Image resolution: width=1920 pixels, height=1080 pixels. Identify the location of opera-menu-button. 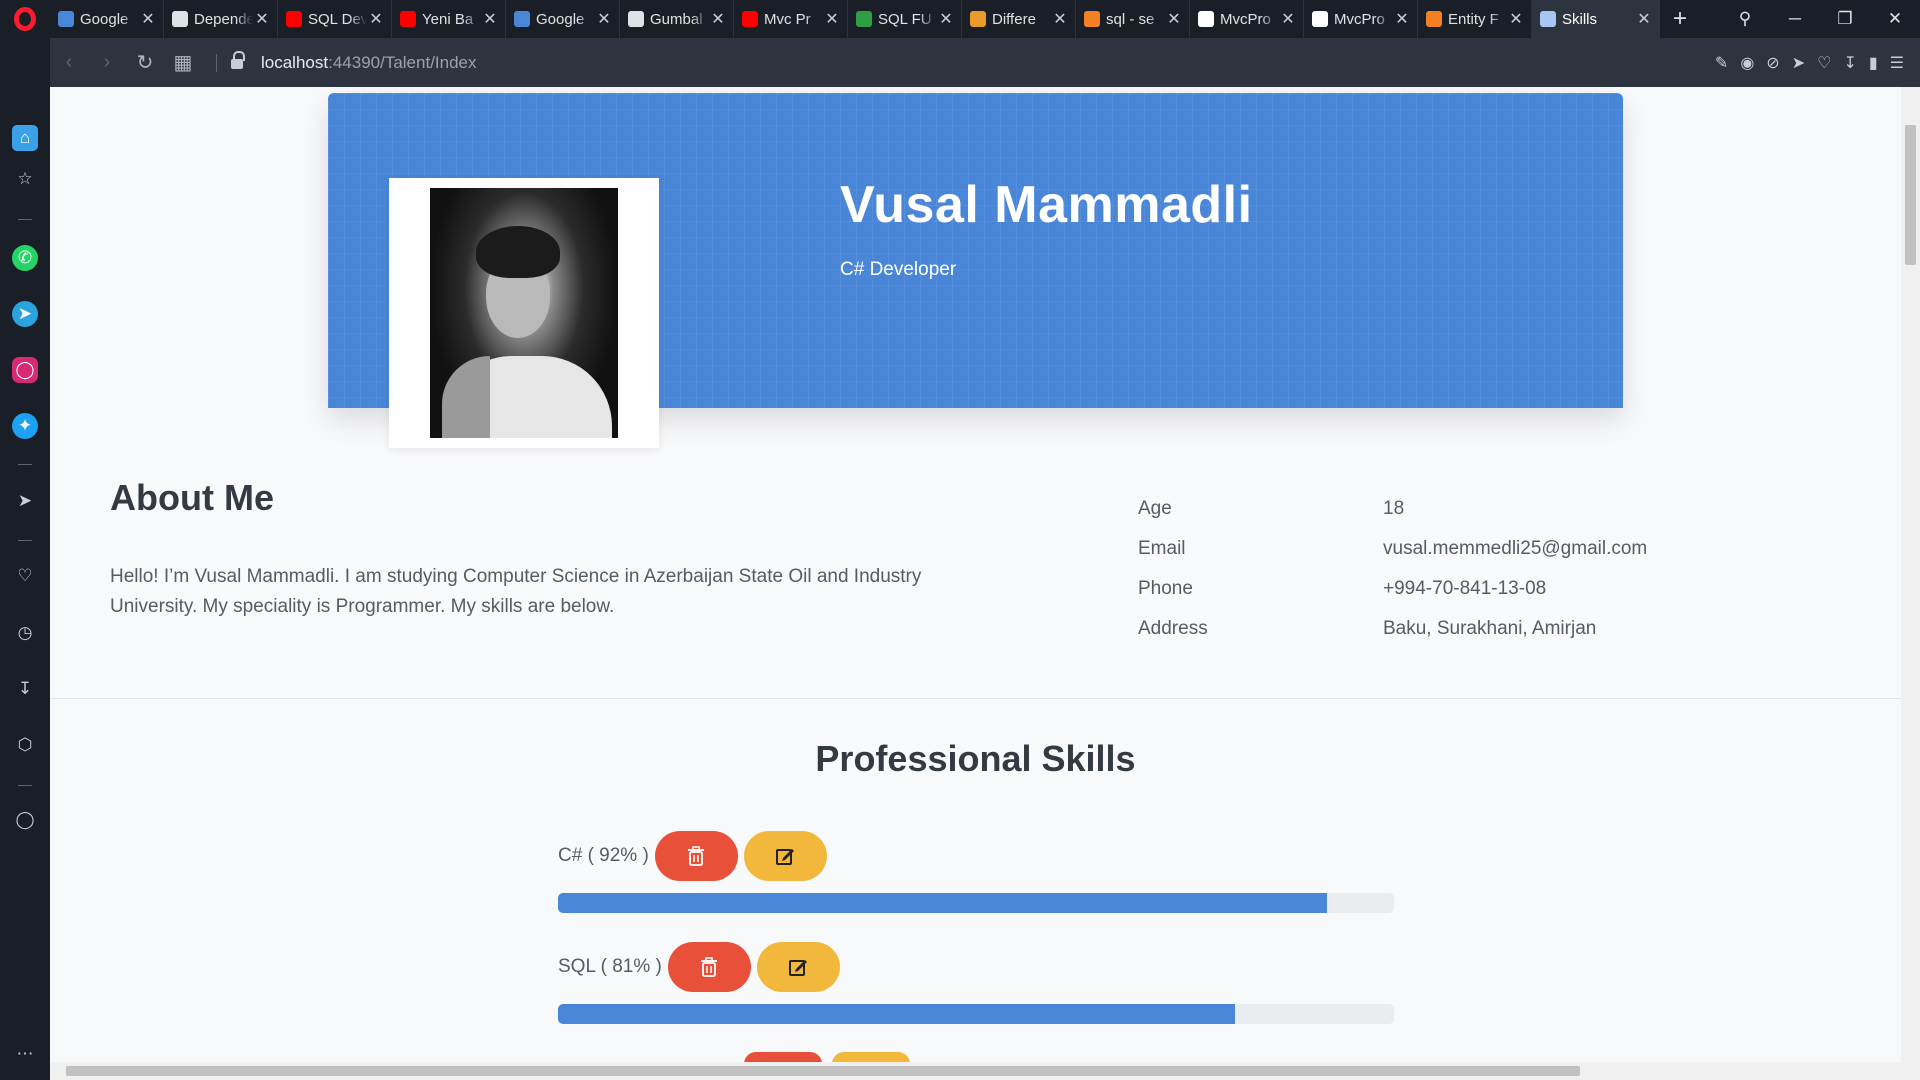
(25, 19).